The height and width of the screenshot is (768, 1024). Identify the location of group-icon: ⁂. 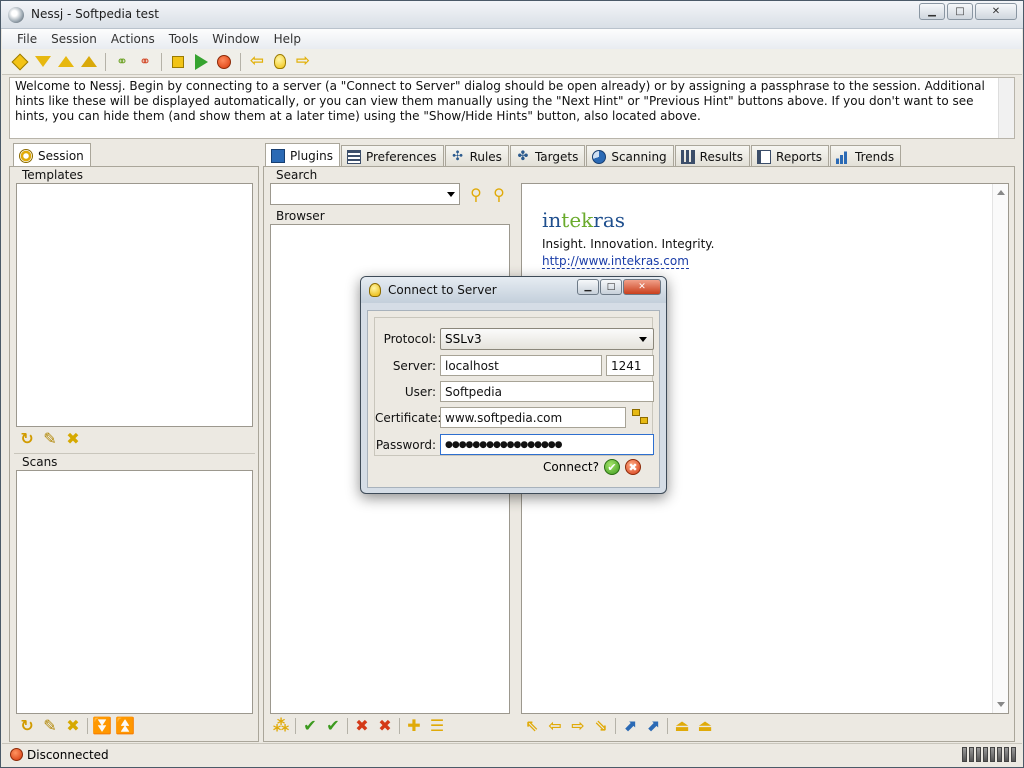
(281, 726).